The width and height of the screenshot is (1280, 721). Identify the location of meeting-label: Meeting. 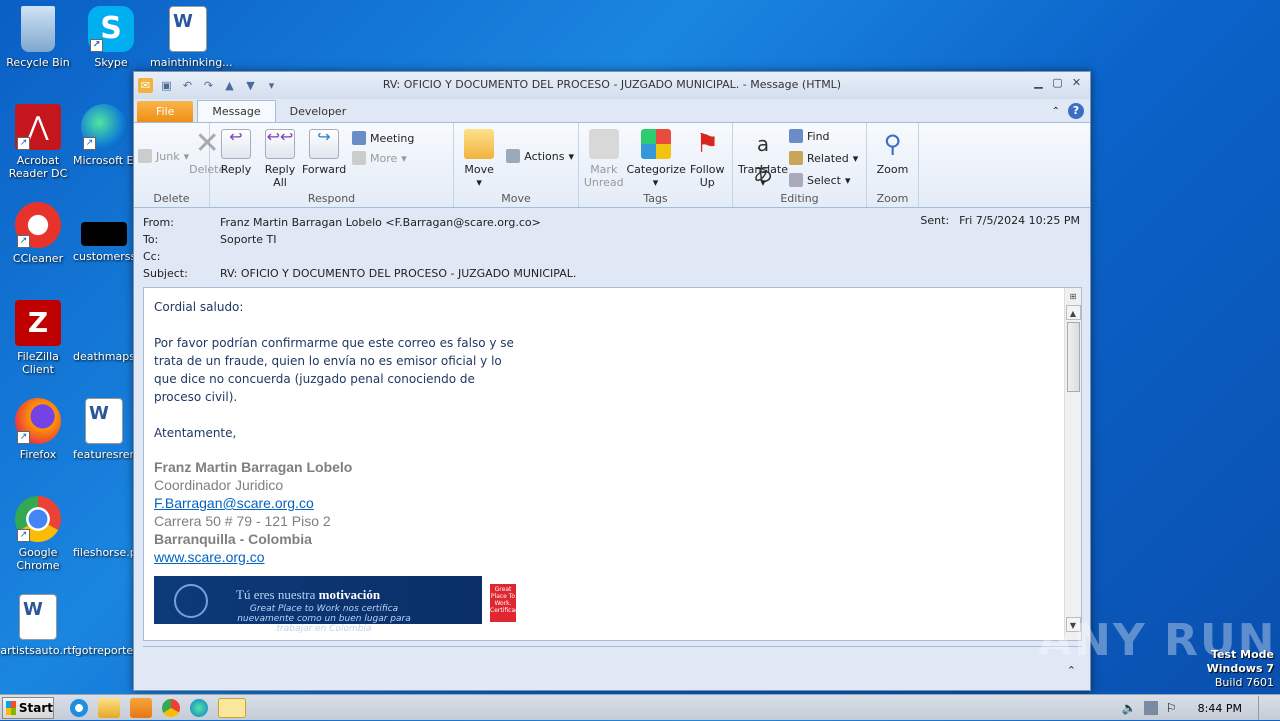
(392, 138).